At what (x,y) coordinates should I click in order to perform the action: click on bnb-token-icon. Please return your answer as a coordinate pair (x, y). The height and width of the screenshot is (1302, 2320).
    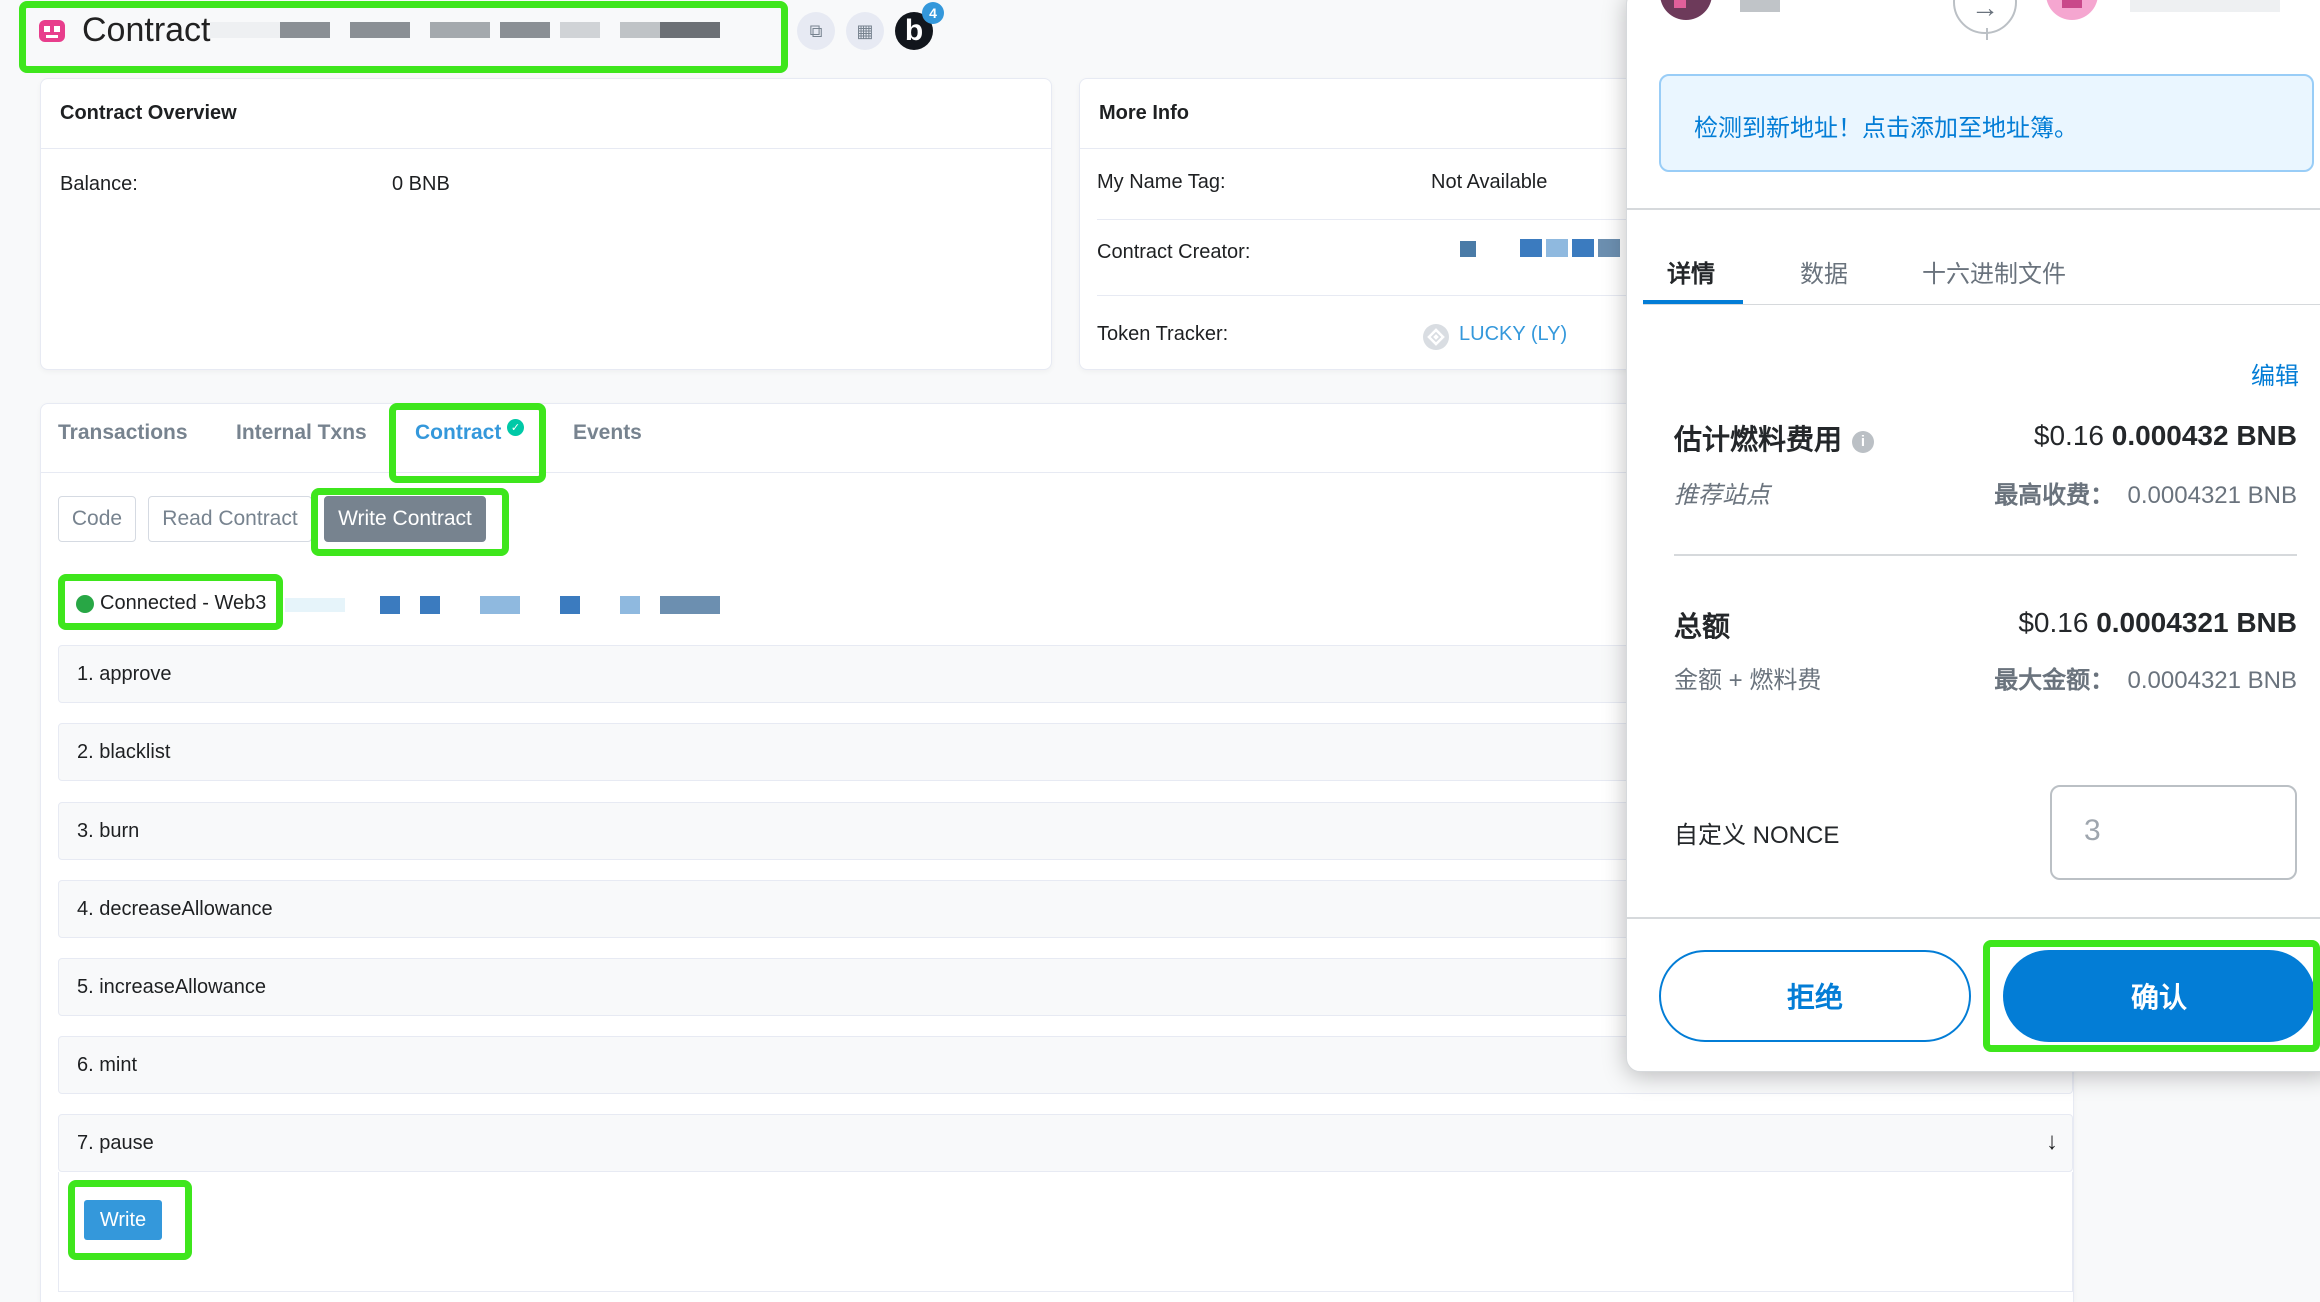
    Looking at the image, I should click on (1436, 337).